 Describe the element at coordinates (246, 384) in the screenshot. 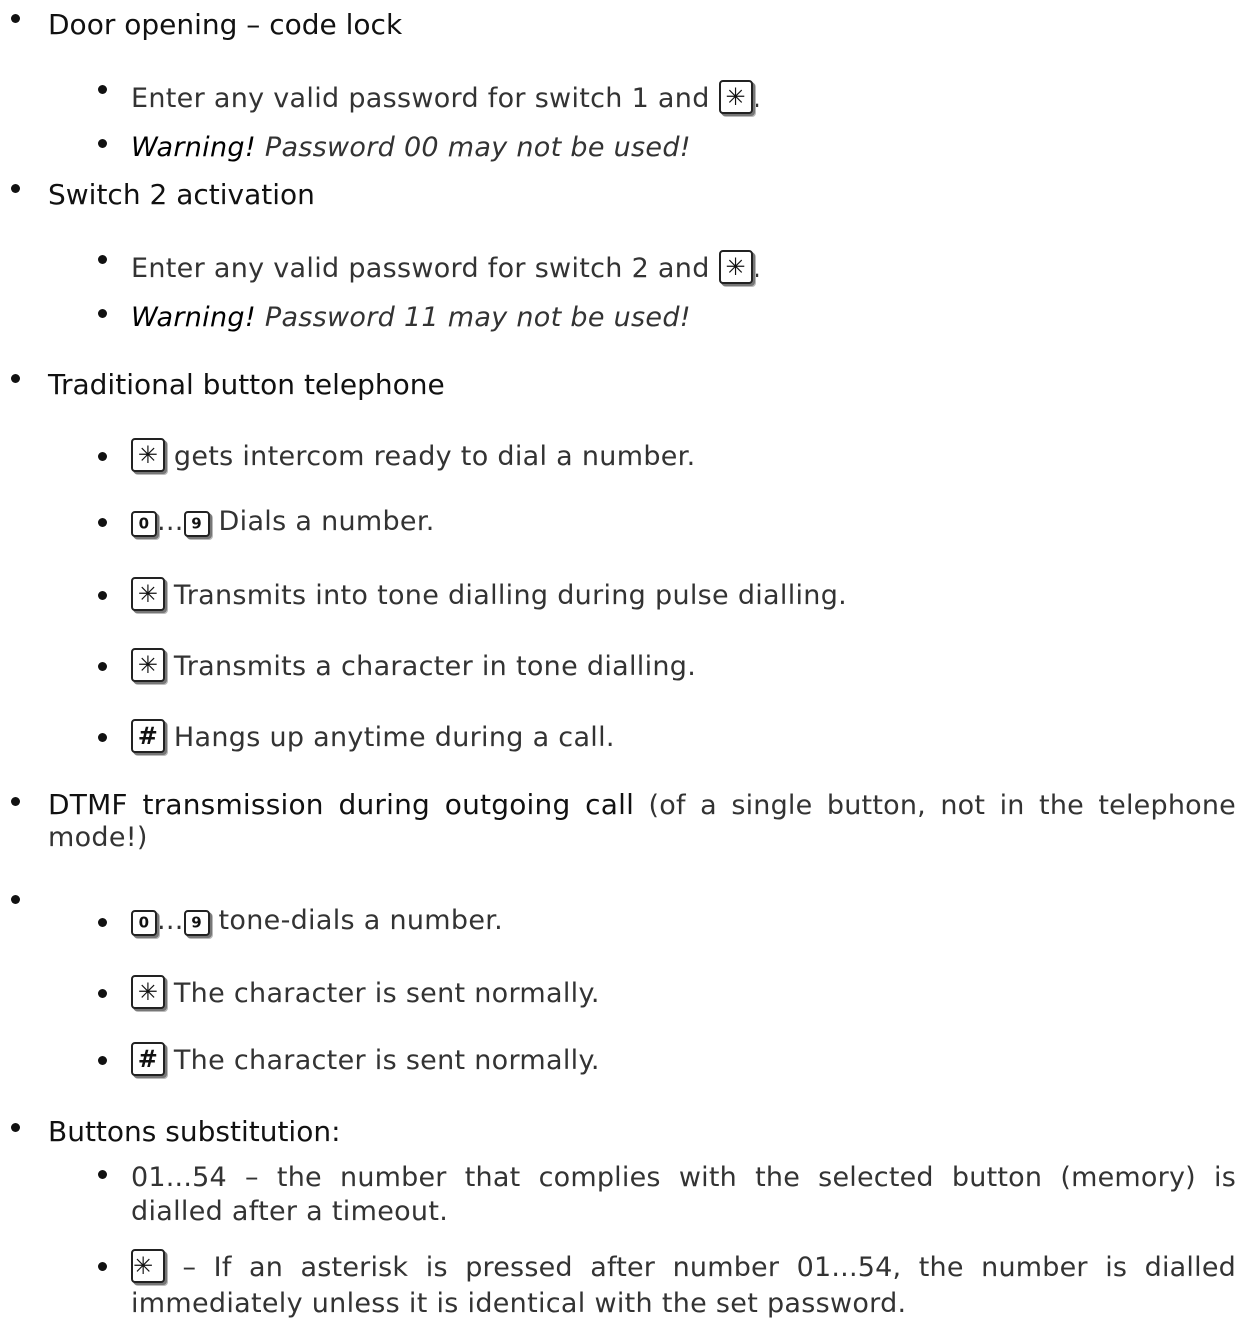

I see `section-heading-traditional-telephone: Traditional button telephone` at that location.